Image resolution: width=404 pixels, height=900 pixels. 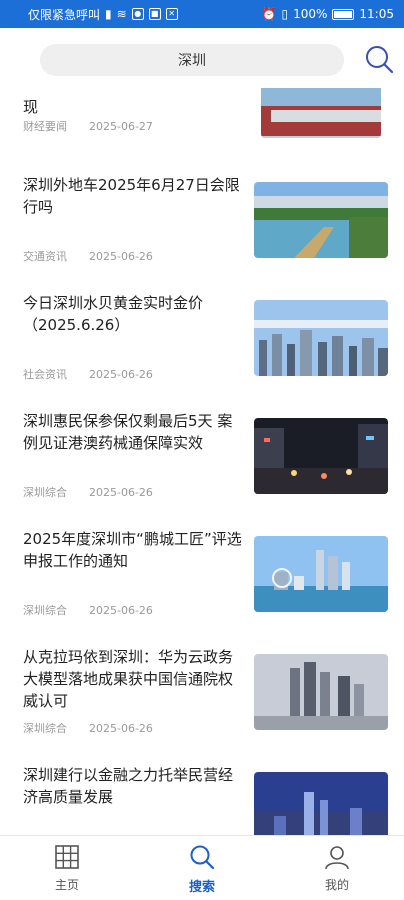 I want to click on news-title: 从克拉玛依到深圳：华为云政务大模型落地成果获中国信通院权威认可, so click(x=128, y=679).